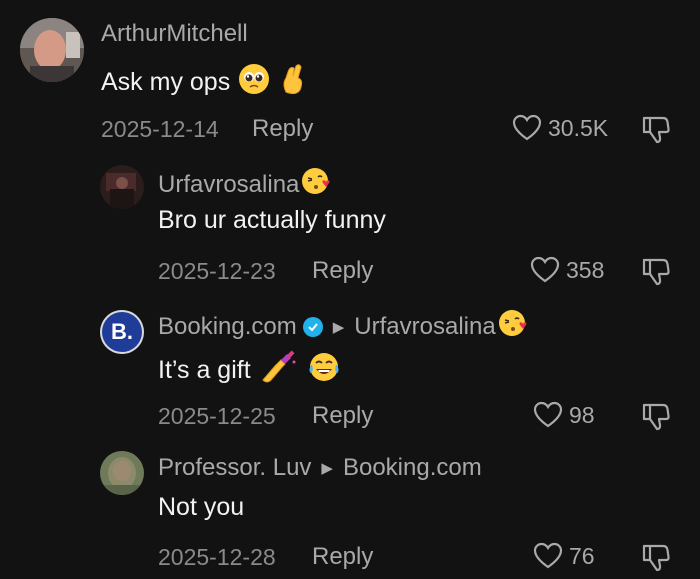  I want to click on pleading-face-icon, so click(254, 82).